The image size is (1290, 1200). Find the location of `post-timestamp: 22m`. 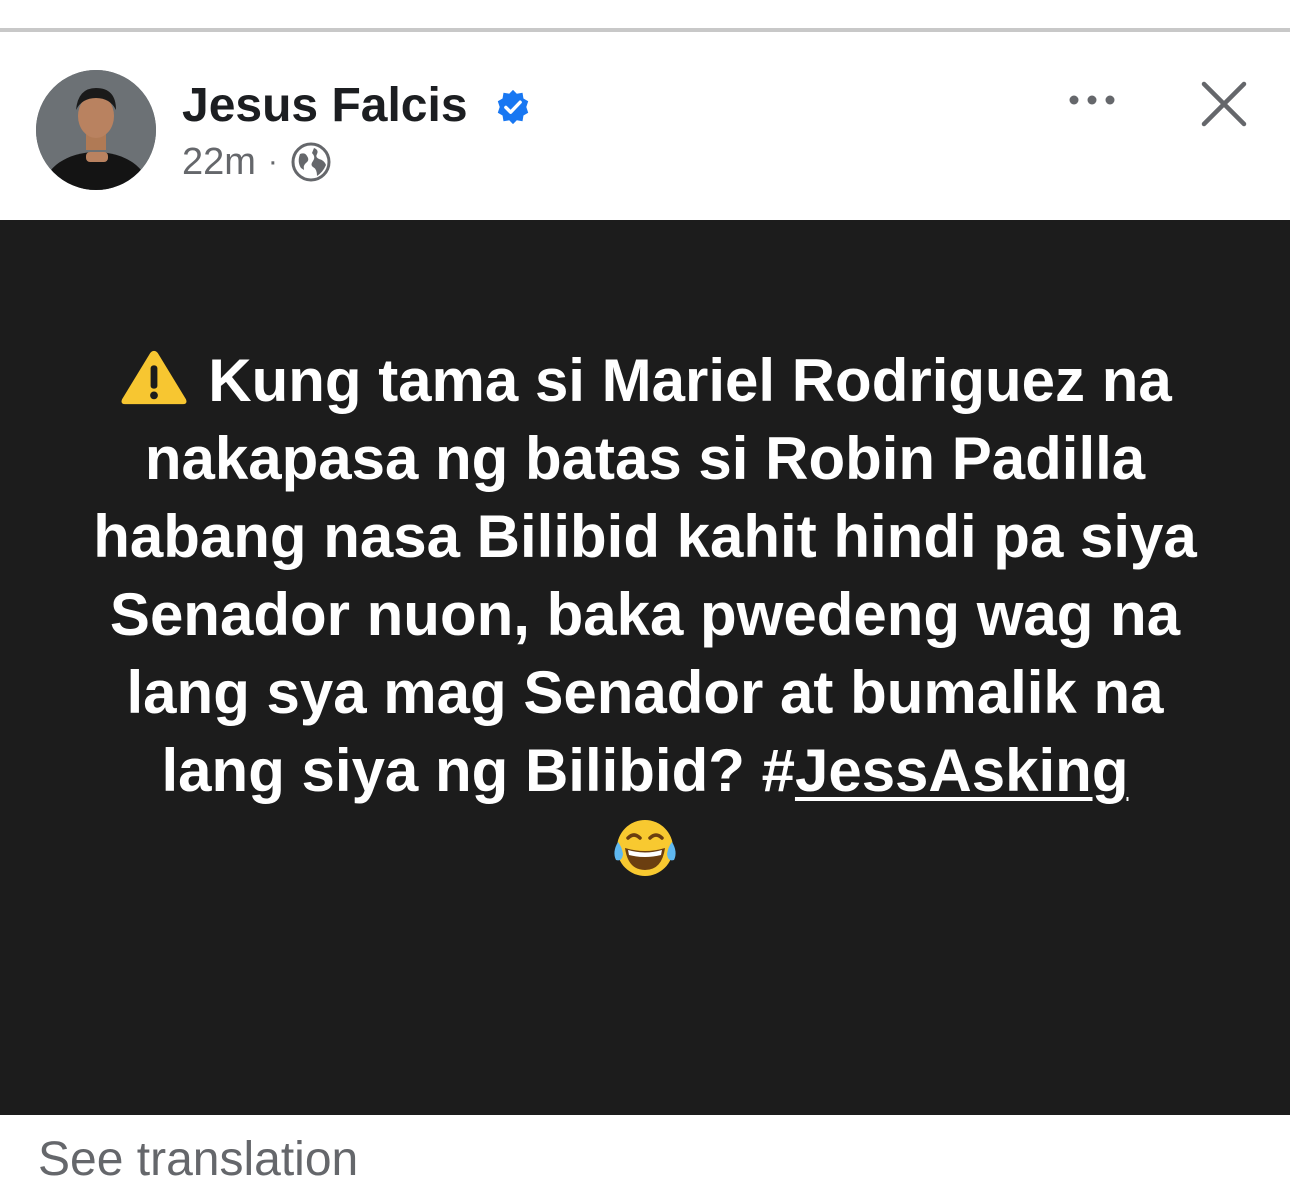

post-timestamp: 22m is located at coordinates (219, 162).